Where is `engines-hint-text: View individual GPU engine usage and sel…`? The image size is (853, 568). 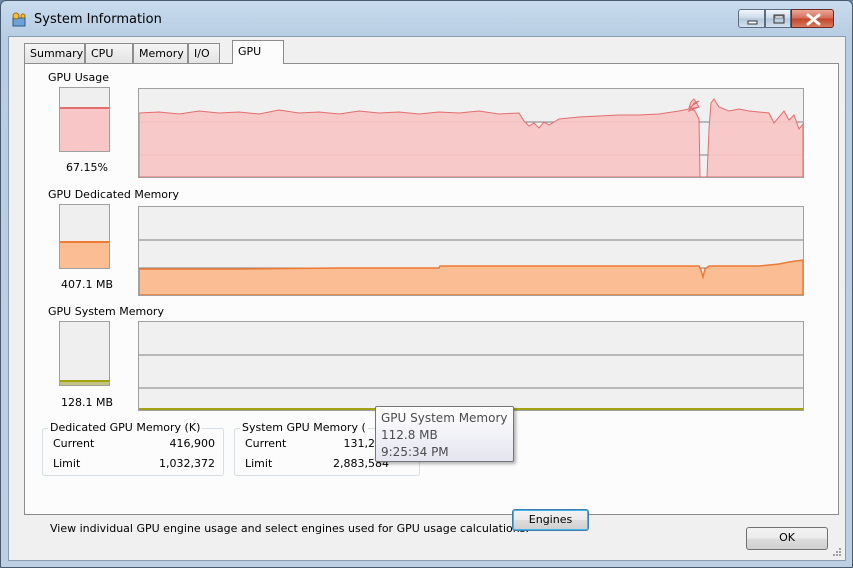
engines-hint-text: View individual GPU engine usage and sel… is located at coordinates (290, 528).